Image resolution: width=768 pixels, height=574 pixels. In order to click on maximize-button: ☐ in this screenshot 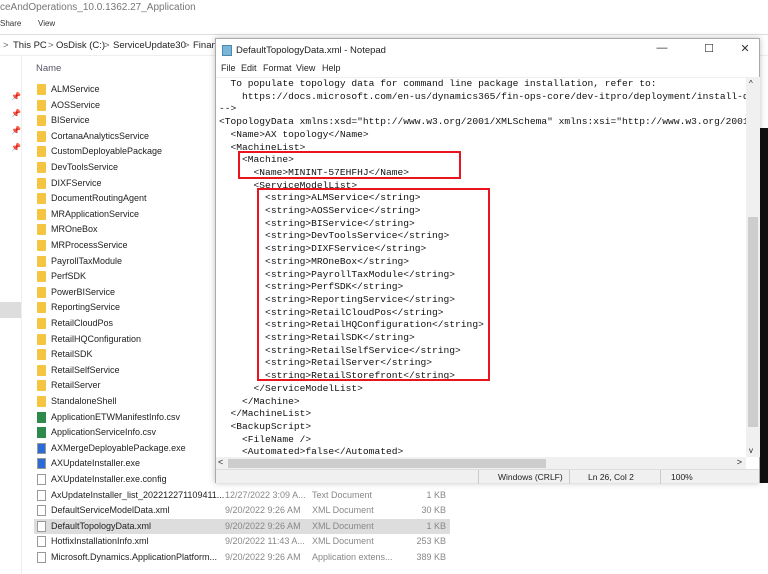, I will do `click(709, 50)`.